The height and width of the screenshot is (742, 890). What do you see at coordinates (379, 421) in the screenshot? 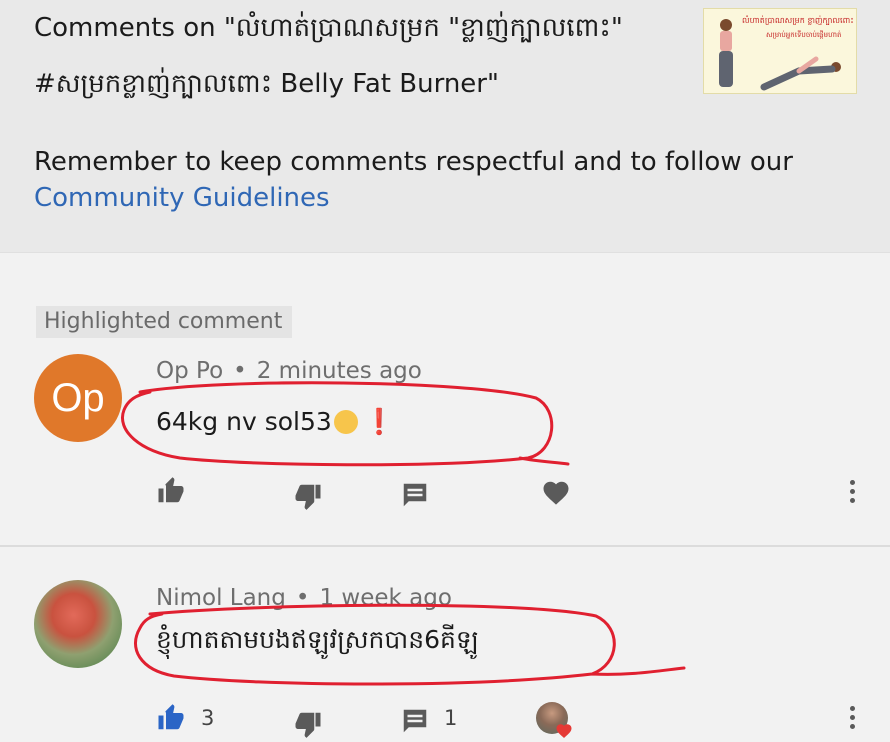
I see `red-exclamation-icon: ❗` at bounding box center [379, 421].